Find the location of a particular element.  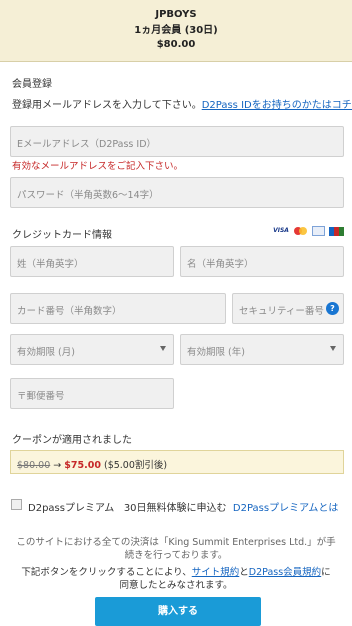

terms-and: と is located at coordinates (244, 572).